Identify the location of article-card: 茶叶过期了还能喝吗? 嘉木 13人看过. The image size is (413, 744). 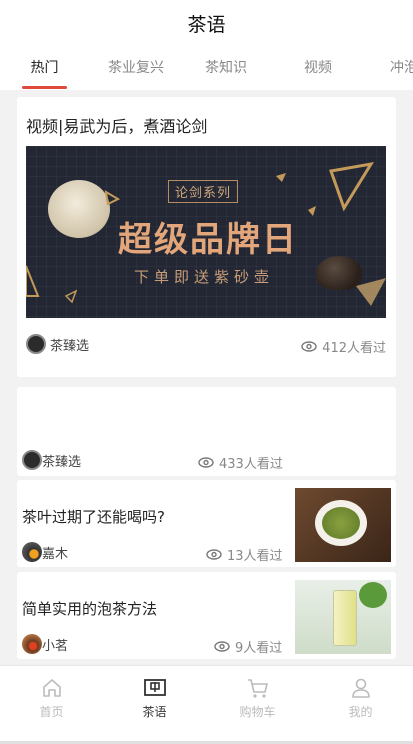
(206, 523).